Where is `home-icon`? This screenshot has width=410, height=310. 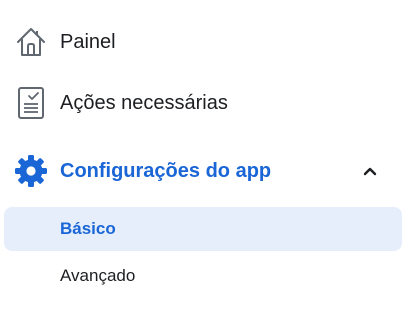 home-icon is located at coordinates (31, 42).